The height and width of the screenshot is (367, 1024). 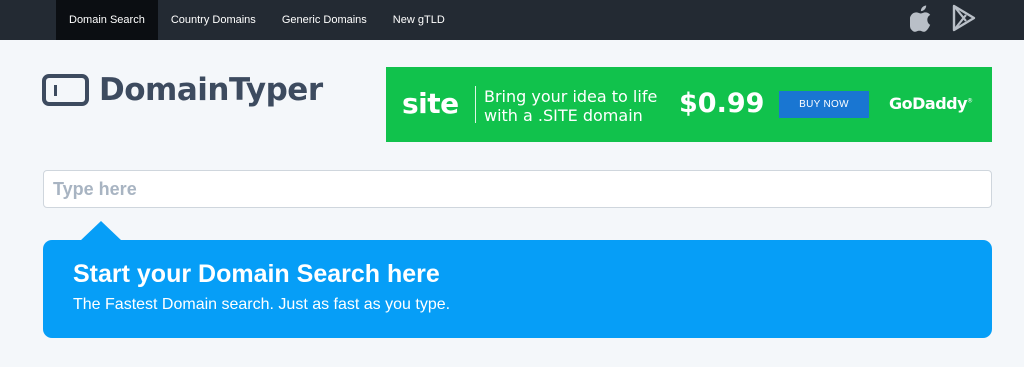 I want to click on panel-pointer-arrow, so click(x=101, y=231).